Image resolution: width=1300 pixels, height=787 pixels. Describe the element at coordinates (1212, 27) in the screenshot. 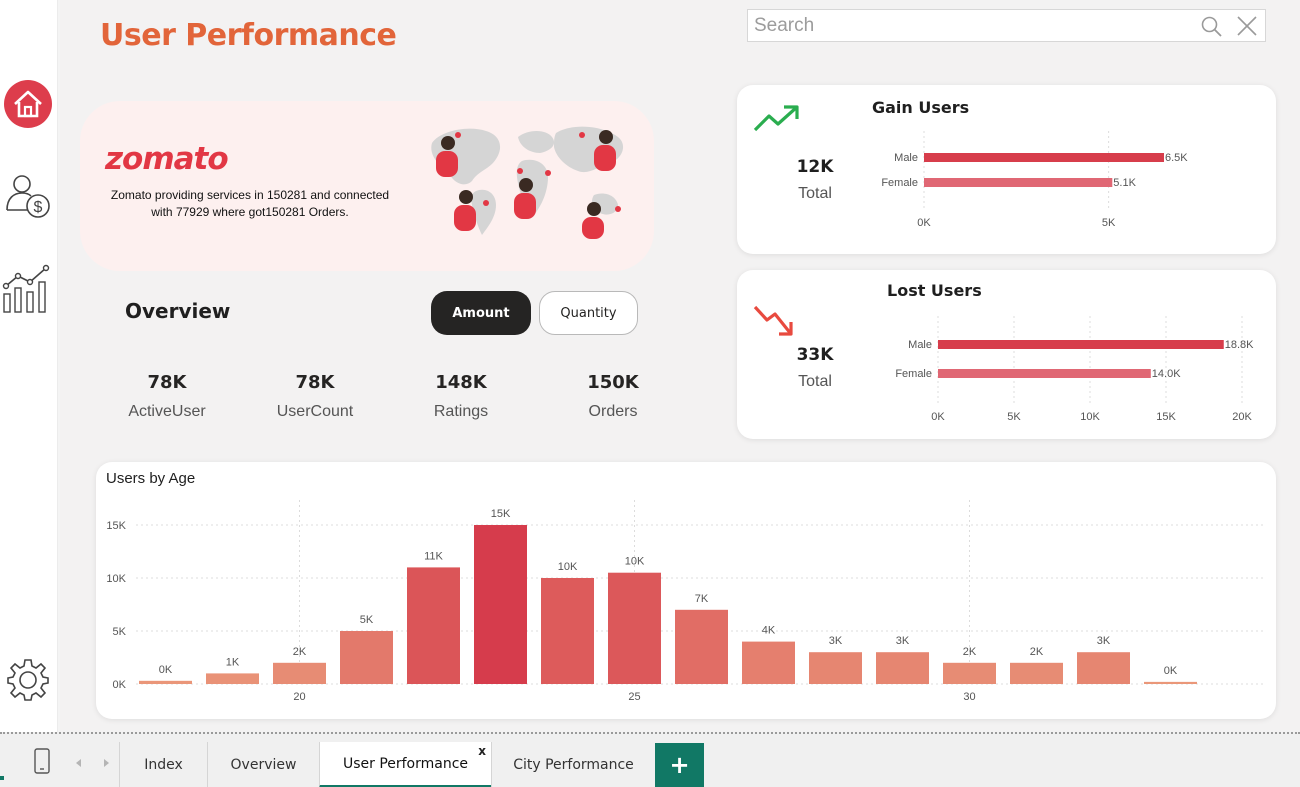

I see `search-icon` at that location.